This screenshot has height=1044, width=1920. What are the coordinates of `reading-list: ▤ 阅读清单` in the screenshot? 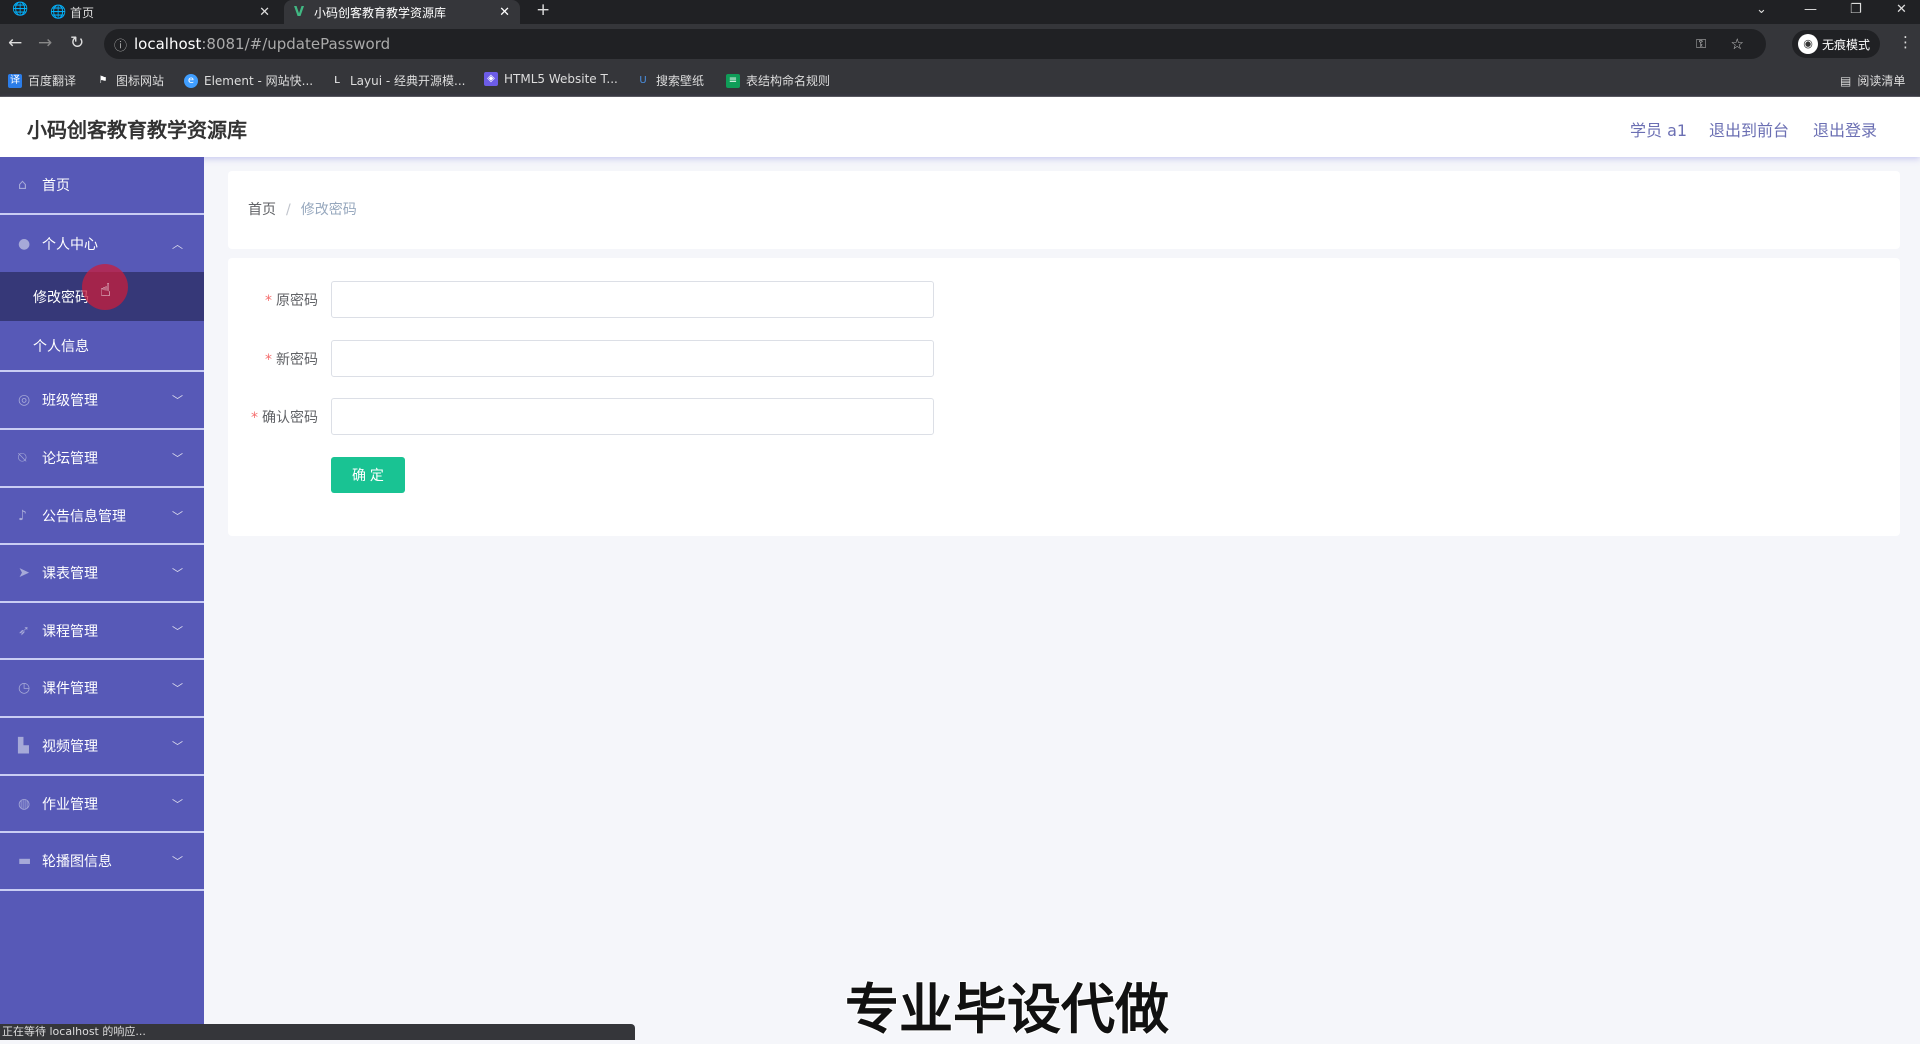 It's located at (1872, 80).